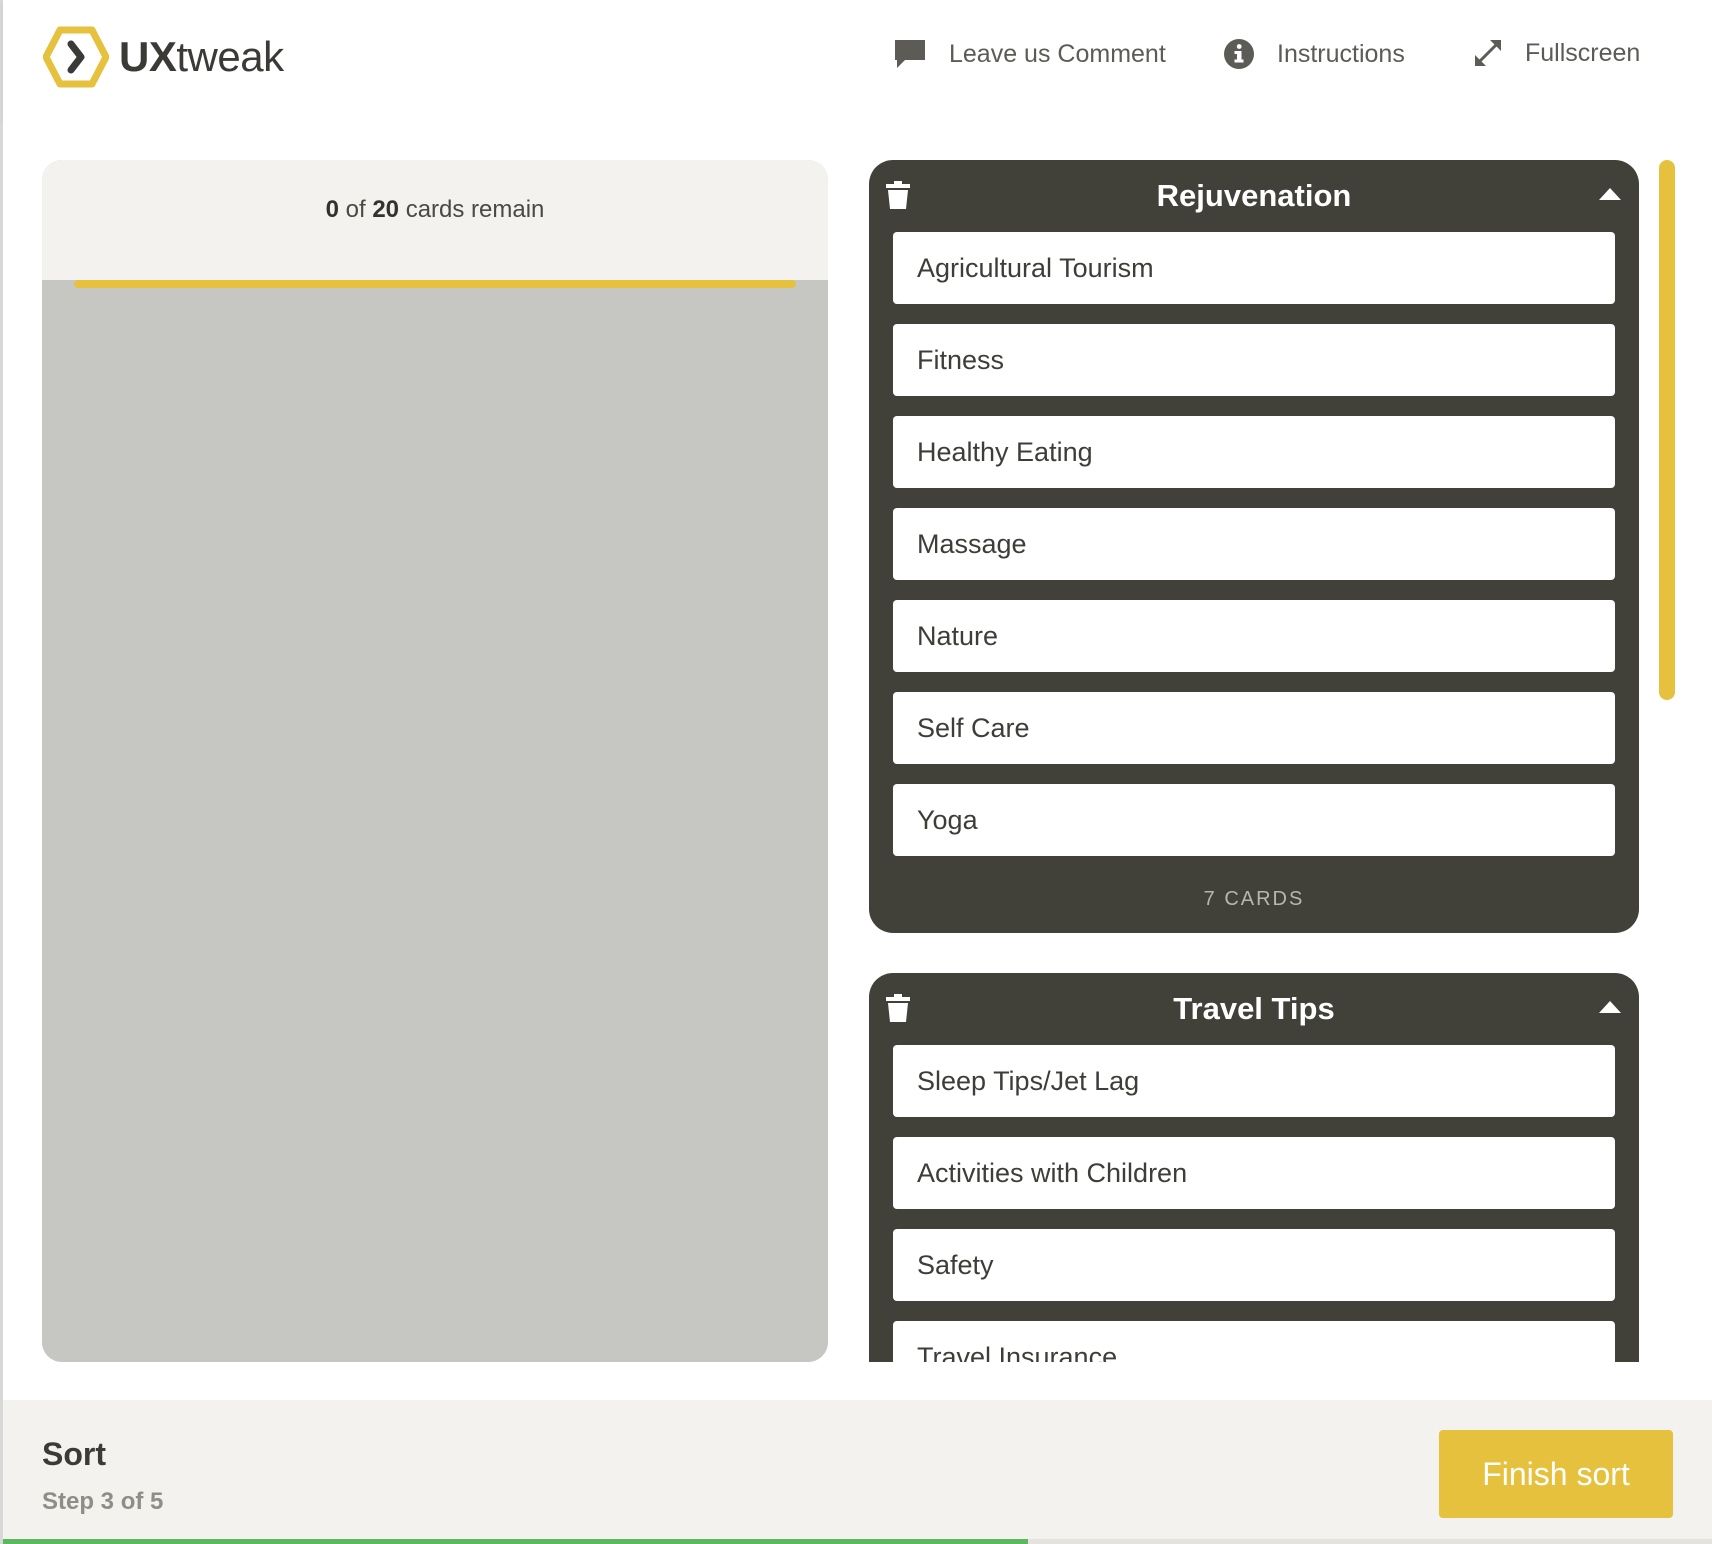  Describe the element at coordinates (857, 1472) in the screenshot. I see `task-footer: Sort Step 3 of 5 Finish sort` at that location.